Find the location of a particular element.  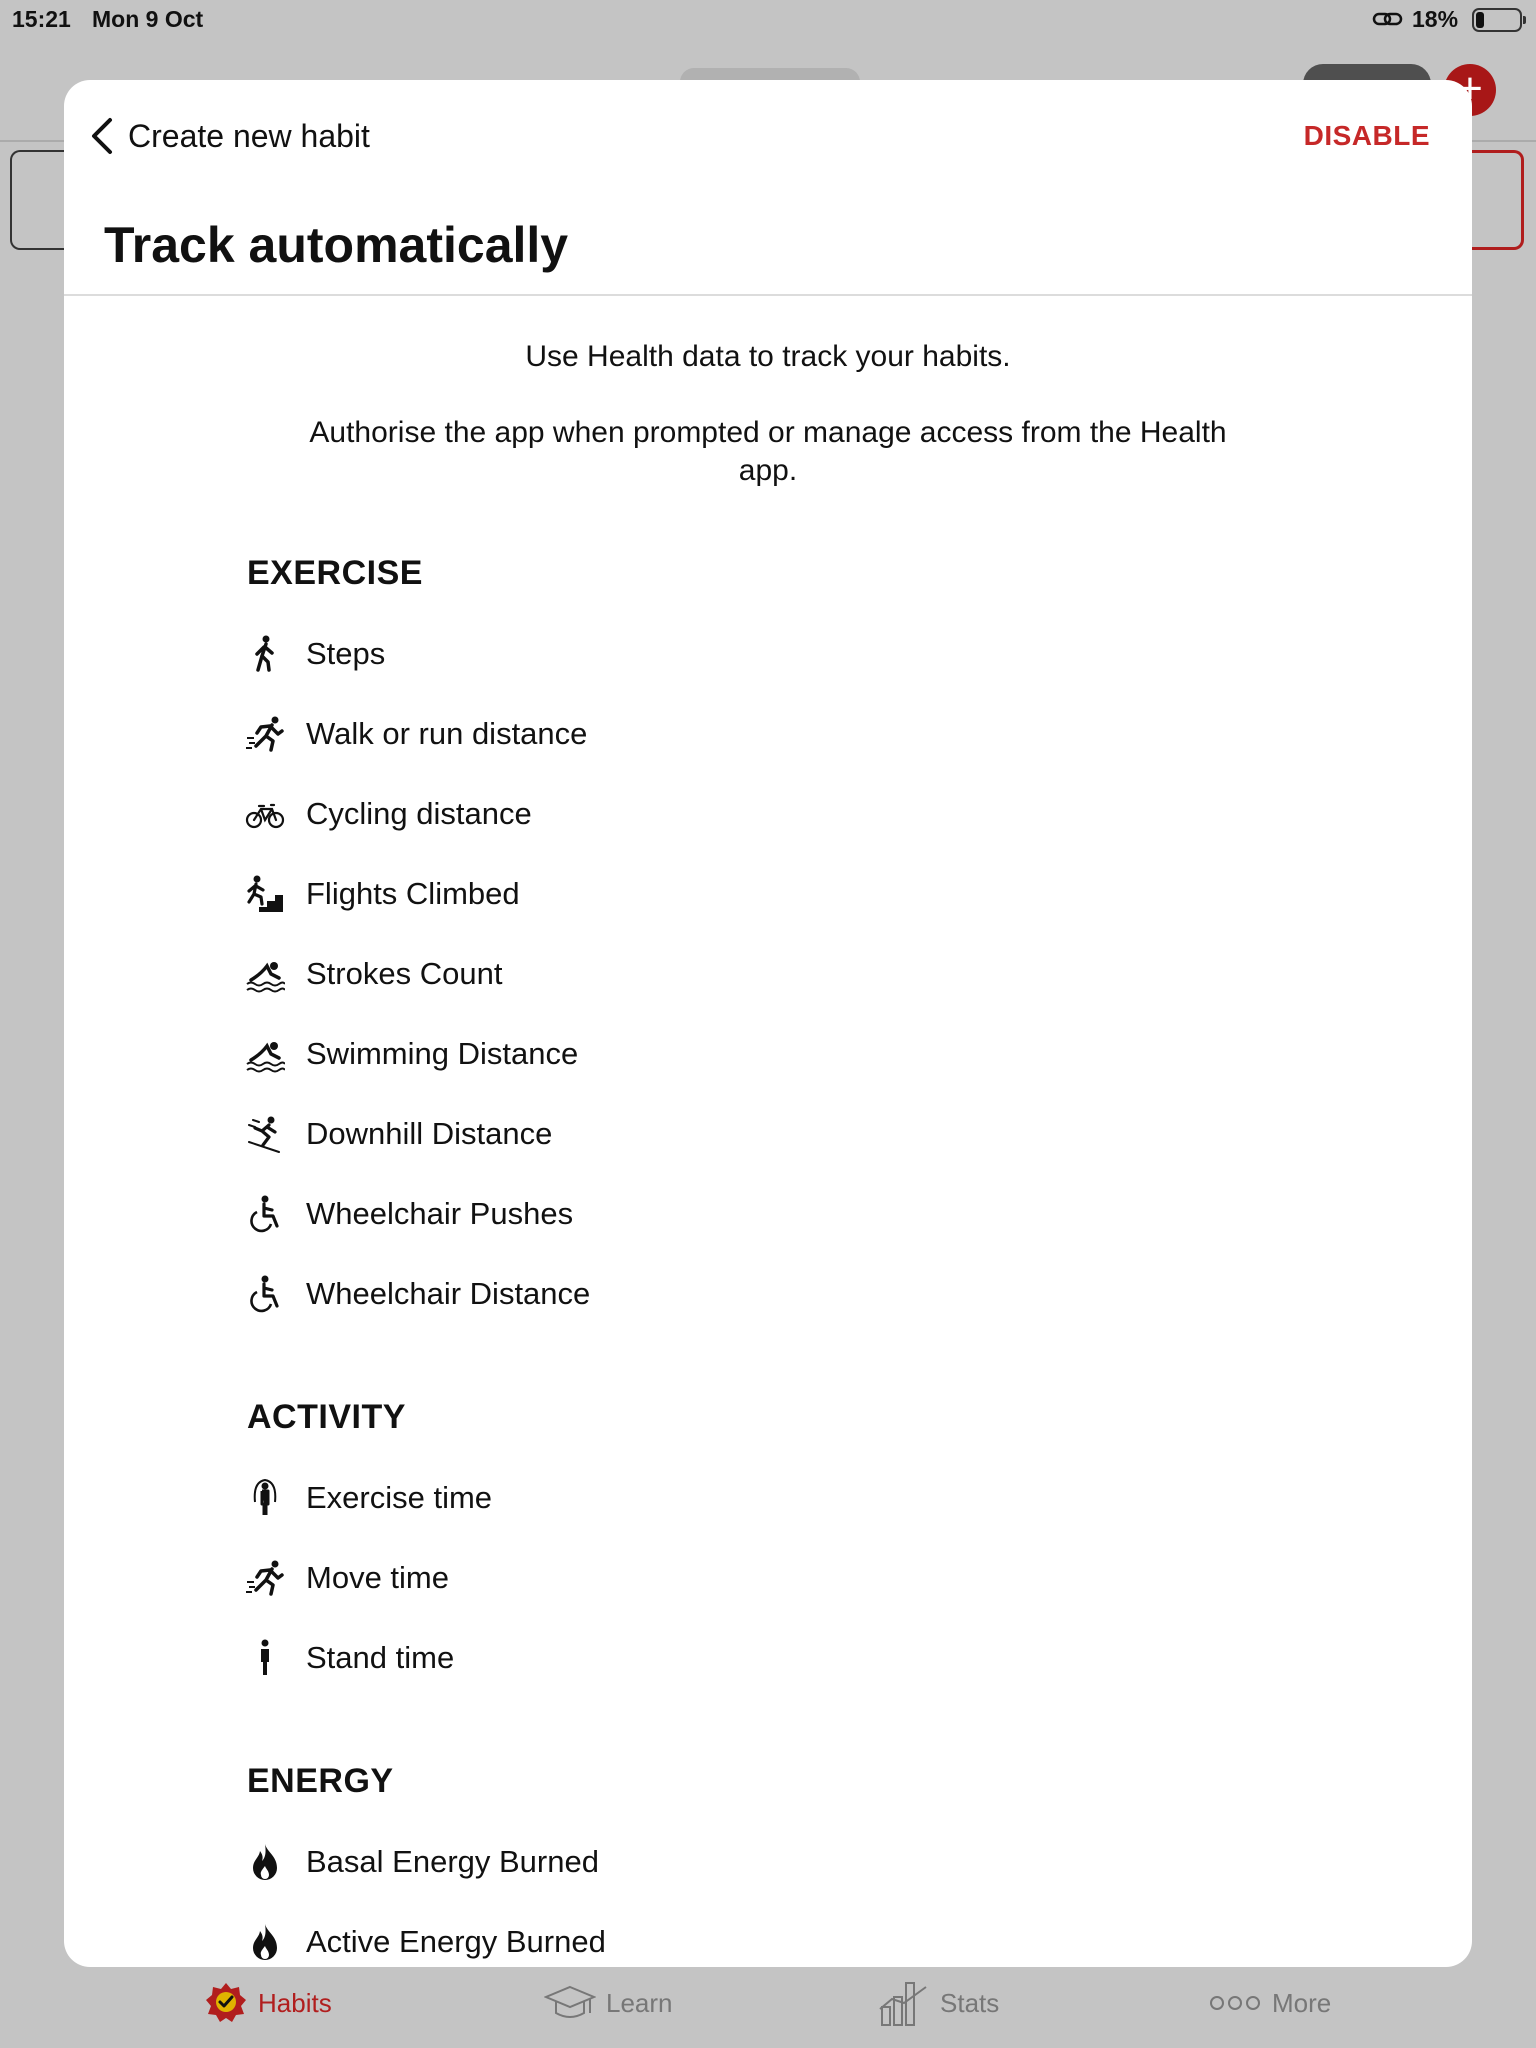

standing-figure-icon is located at coordinates (266, 1658).